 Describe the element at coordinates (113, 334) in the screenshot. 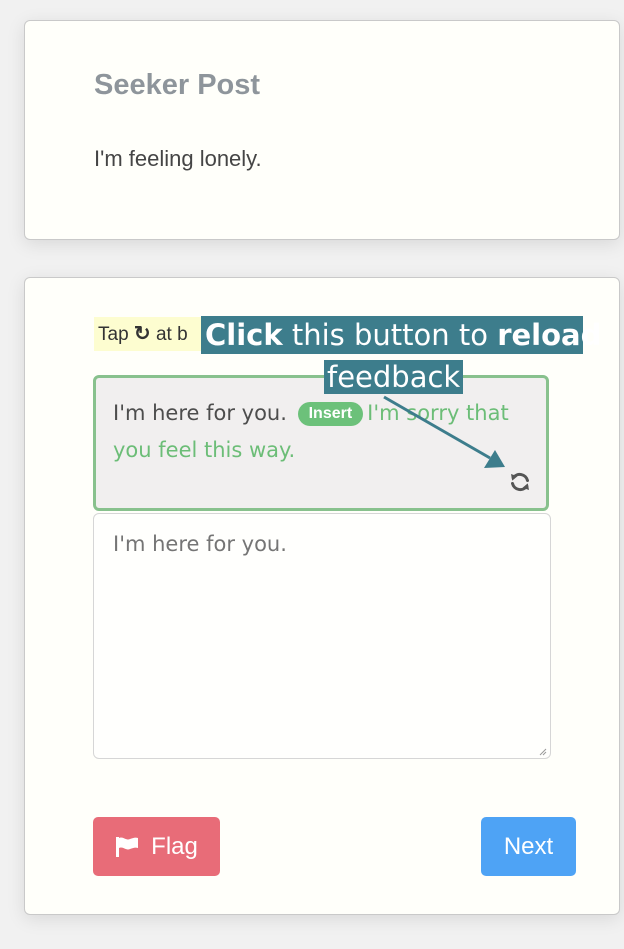

I see `hint-prefix: Tap` at that location.